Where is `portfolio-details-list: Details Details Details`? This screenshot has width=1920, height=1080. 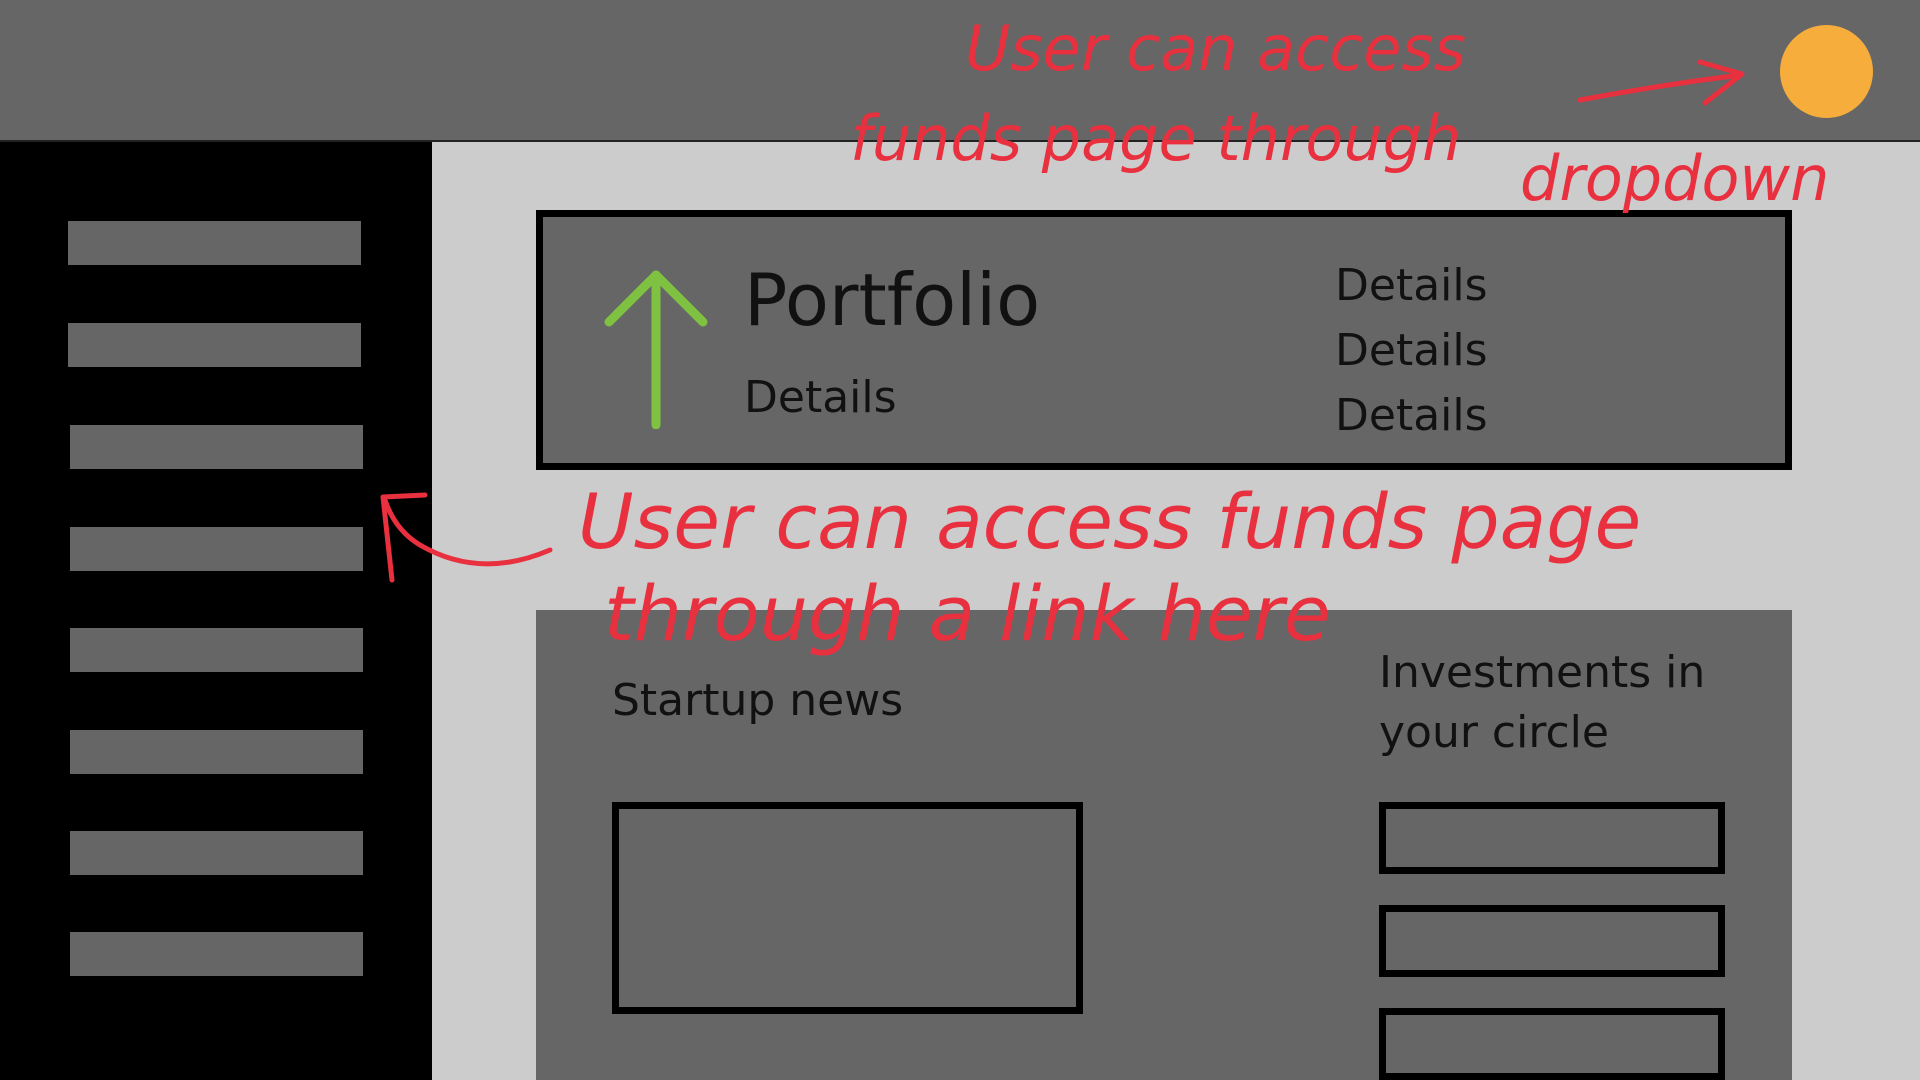
portfolio-details-list: Details Details Details is located at coordinates (1411, 350).